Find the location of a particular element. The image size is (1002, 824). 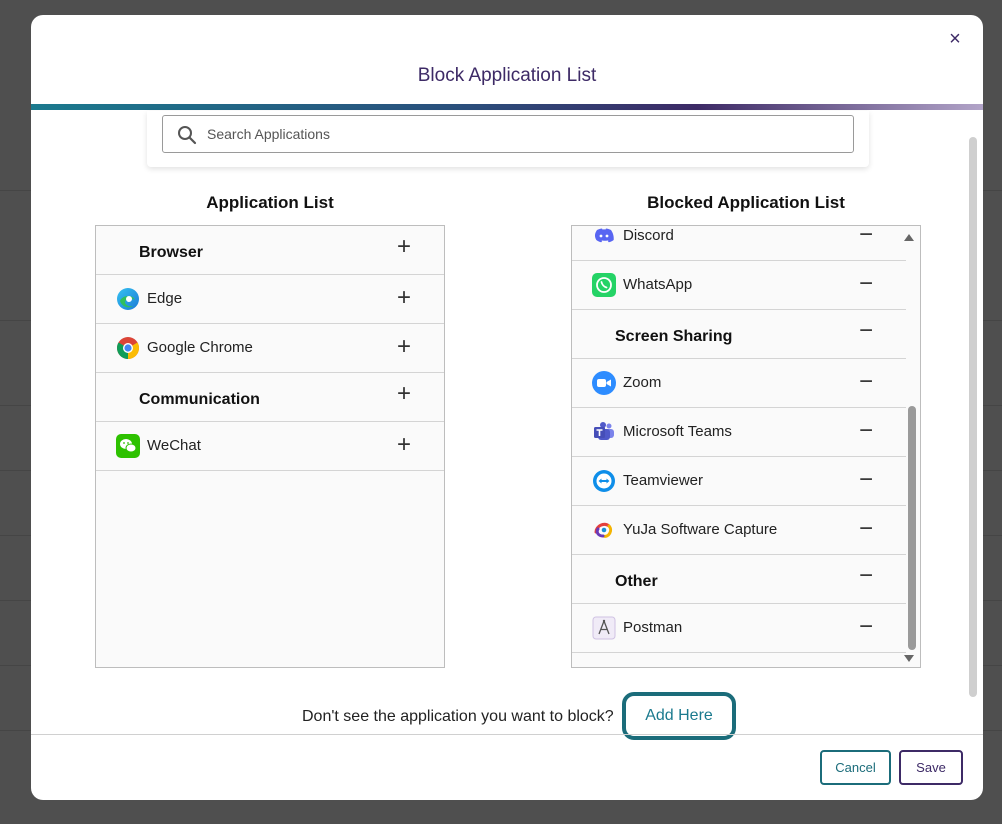

blocked_list-item-label: Postman is located at coordinates (653, 627).